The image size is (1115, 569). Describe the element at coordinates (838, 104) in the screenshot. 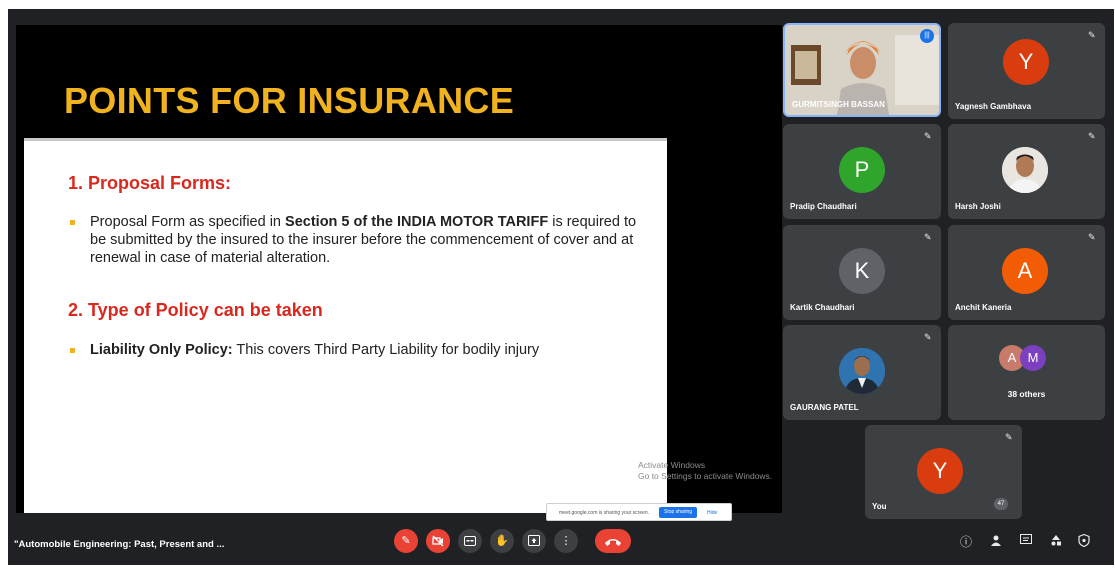

I see `participant-name: GURMITSINGH BASSAN` at that location.